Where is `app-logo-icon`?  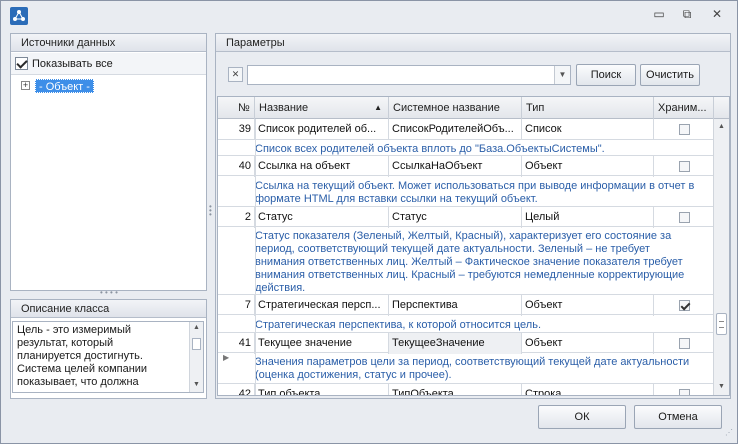 app-logo-icon is located at coordinates (19, 16).